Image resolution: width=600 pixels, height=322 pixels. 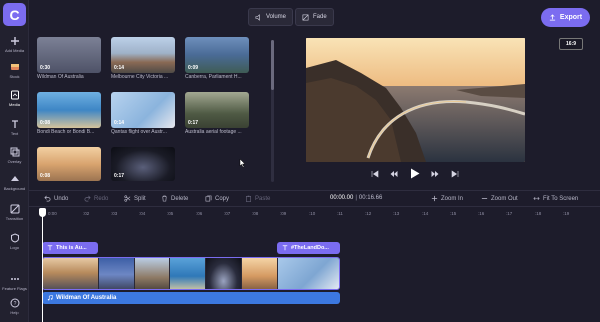 What do you see at coordinates (14, 238) in the screenshot?
I see `logo-icon` at bounding box center [14, 238].